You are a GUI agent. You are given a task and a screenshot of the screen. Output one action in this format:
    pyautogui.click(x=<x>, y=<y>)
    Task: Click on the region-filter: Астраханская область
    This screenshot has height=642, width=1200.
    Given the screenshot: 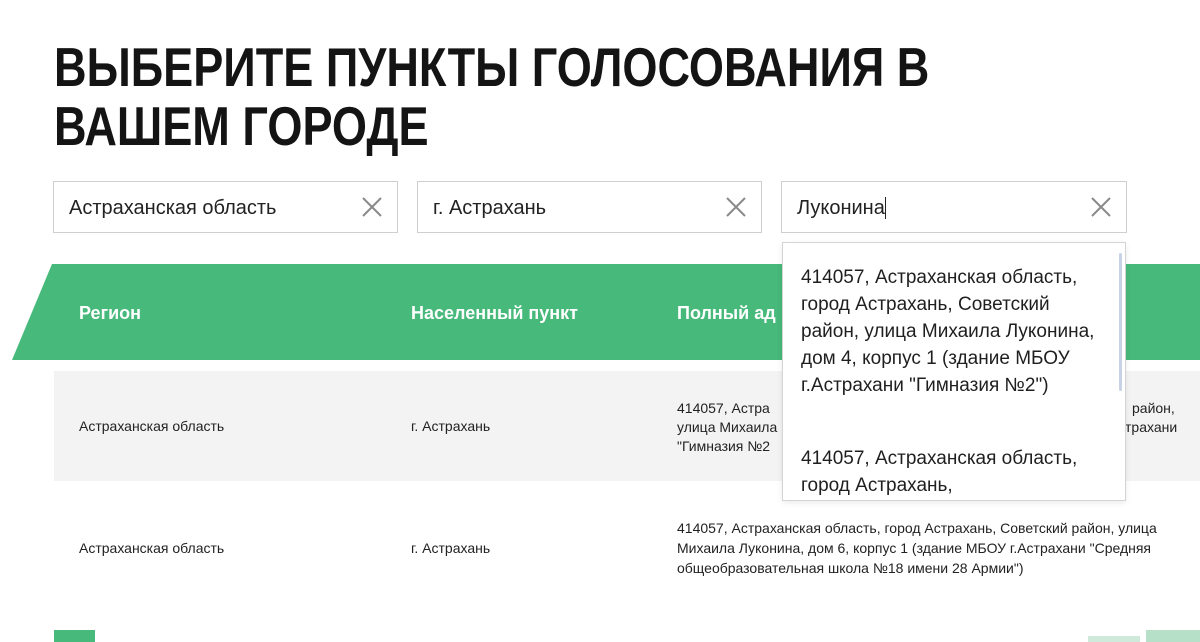 What is the action you would take?
    pyautogui.click(x=225, y=207)
    